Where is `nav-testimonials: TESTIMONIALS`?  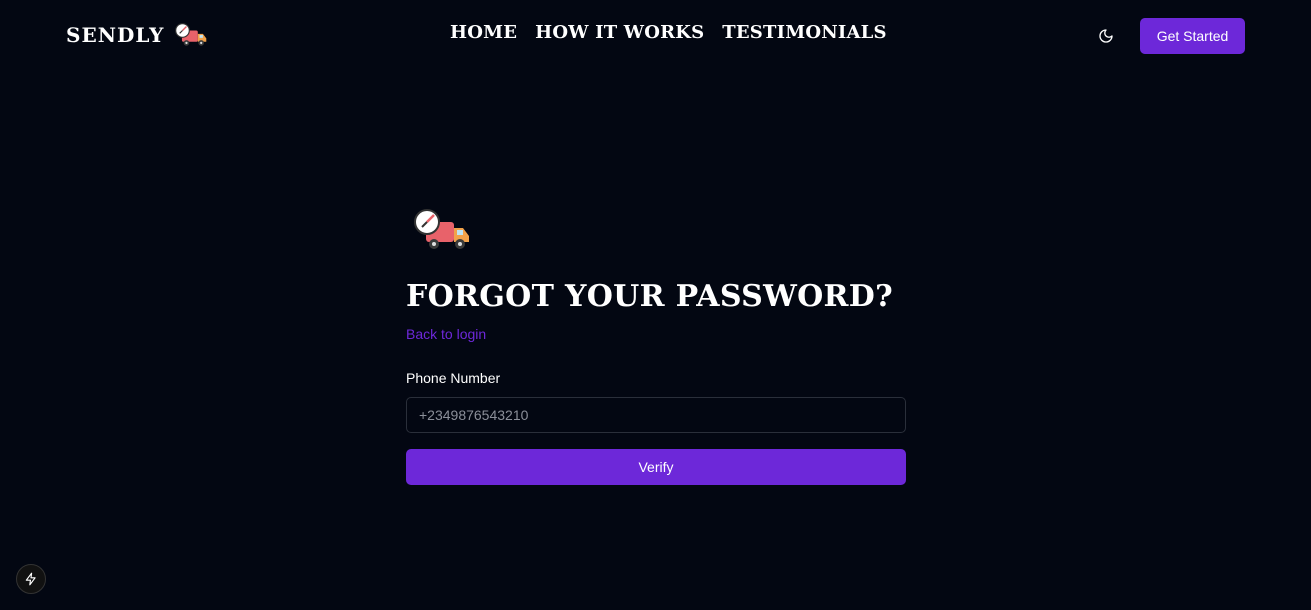
nav-testimonials: TESTIMONIALS is located at coordinates (804, 32).